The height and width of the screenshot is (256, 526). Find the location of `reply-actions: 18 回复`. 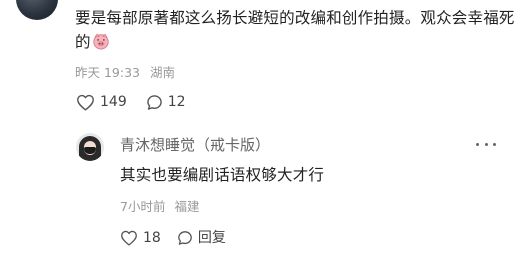

reply-actions: 18 回复 is located at coordinates (173, 238).